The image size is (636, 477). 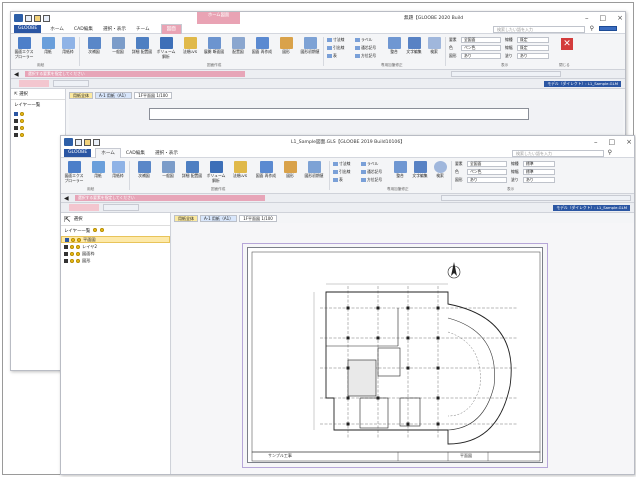 I want to click on front-layer-select: 全図面, so click(x=487, y=164).